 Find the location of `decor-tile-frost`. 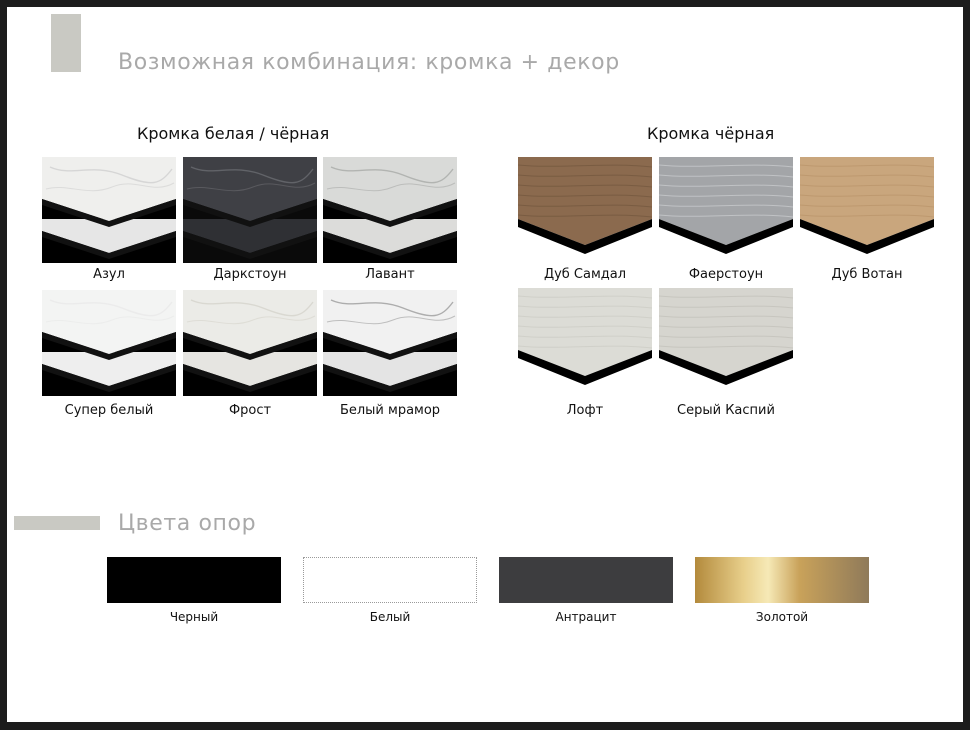

decor-tile-frost is located at coordinates (250, 343).